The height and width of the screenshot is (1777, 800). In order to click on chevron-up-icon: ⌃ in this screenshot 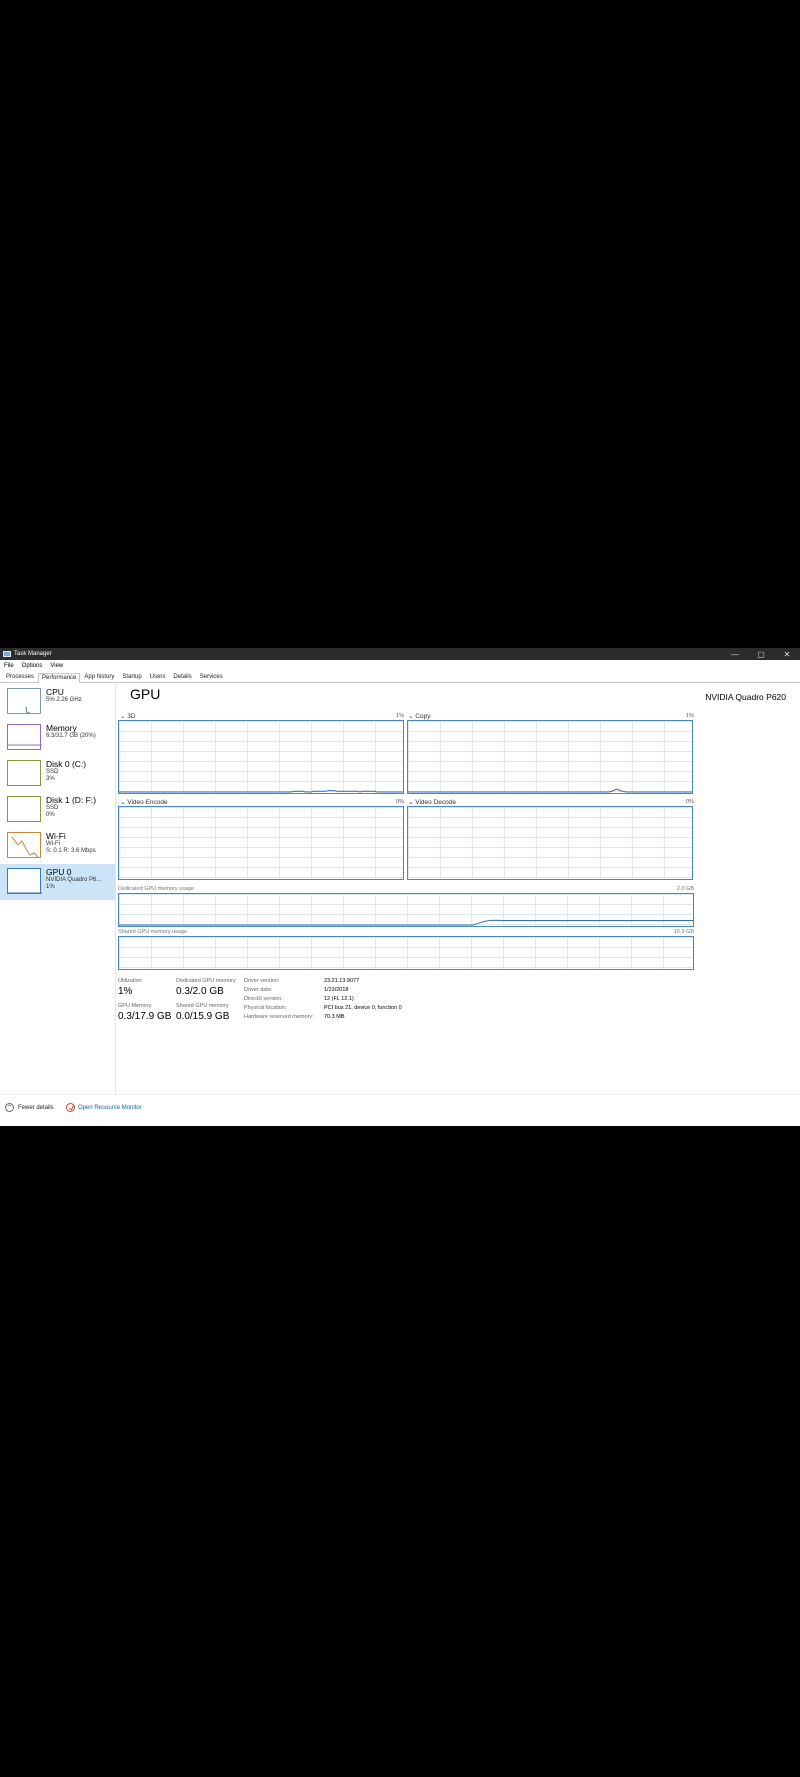, I will do `click(9, 1107)`.